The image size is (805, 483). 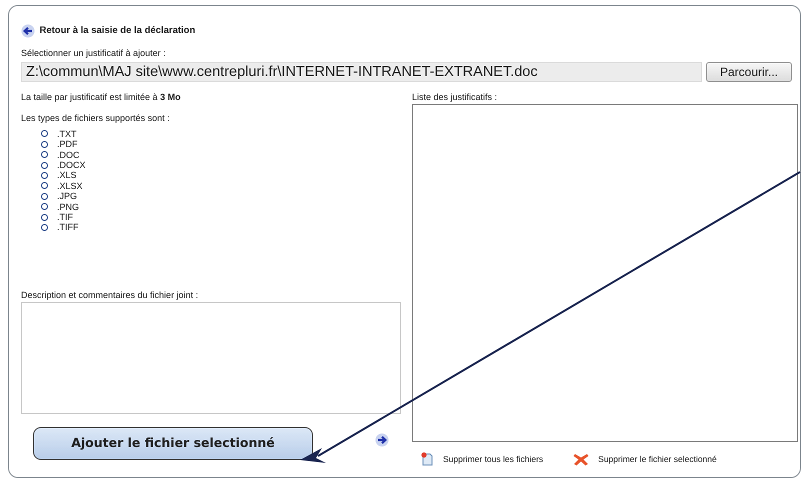 What do you see at coordinates (66, 134) in the screenshot?
I see `file-type: .TXT` at bounding box center [66, 134].